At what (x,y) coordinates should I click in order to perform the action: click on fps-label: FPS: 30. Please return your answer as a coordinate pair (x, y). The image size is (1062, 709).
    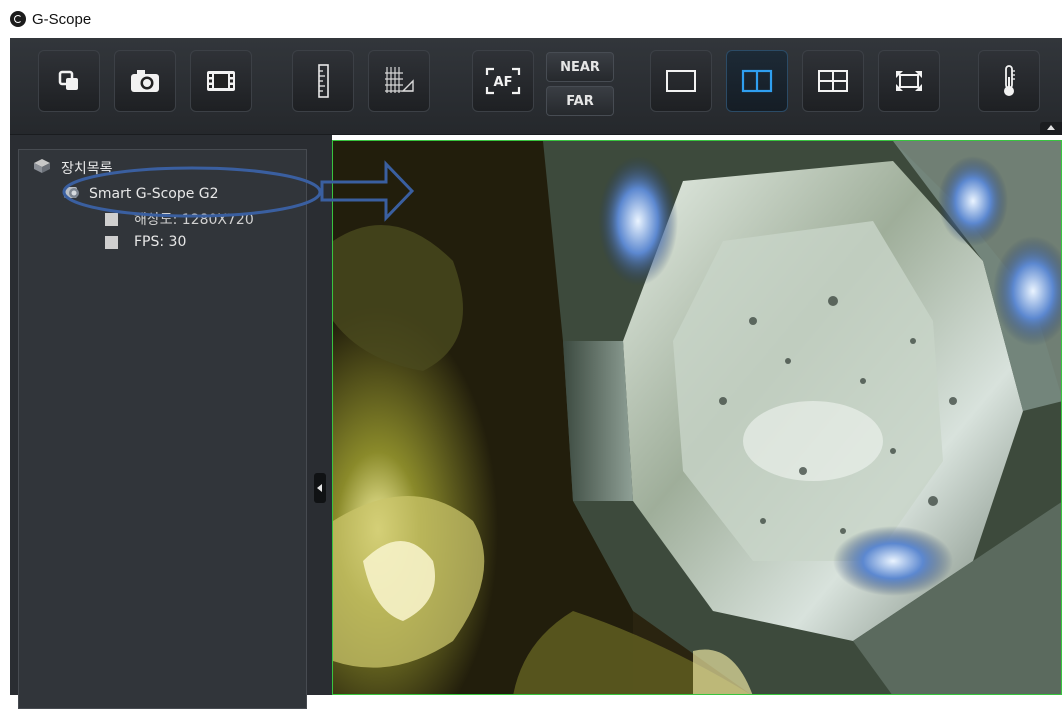
    Looking at the image, I should click on (160, 242).